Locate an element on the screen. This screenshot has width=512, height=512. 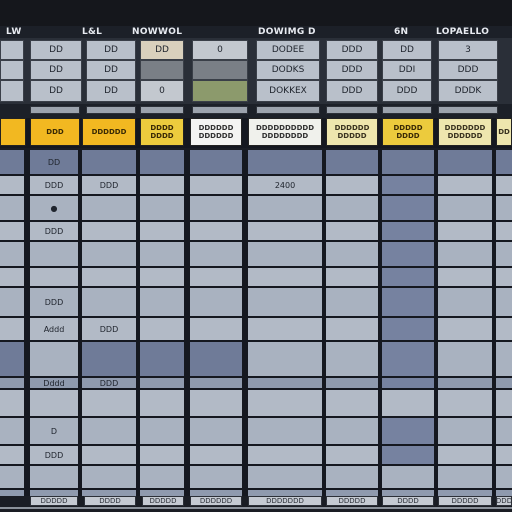
column-header-3: DDDD DDDD is located at coordinates (162, 132).